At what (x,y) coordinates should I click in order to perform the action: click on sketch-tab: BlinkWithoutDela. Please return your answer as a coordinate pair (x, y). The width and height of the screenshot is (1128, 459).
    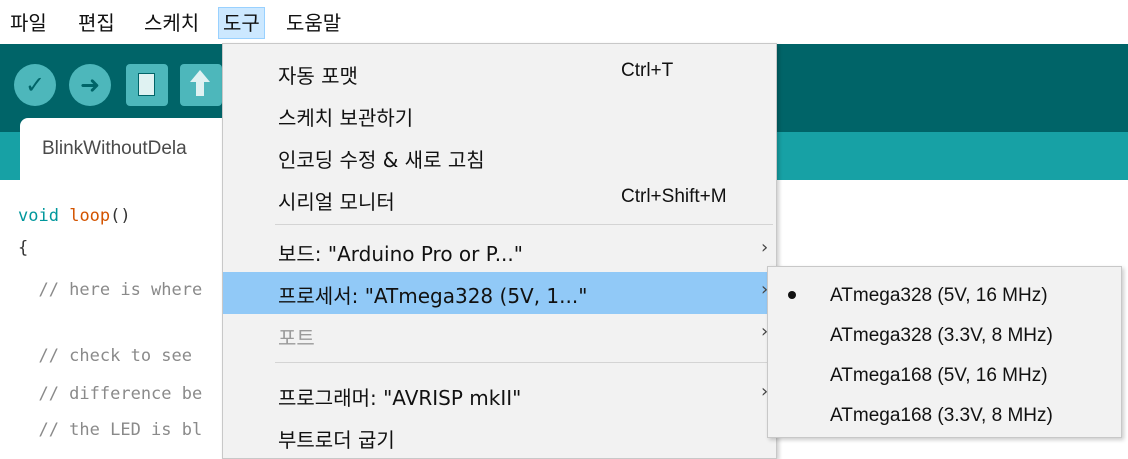
    Looking at the image, I should click on (135, 149).